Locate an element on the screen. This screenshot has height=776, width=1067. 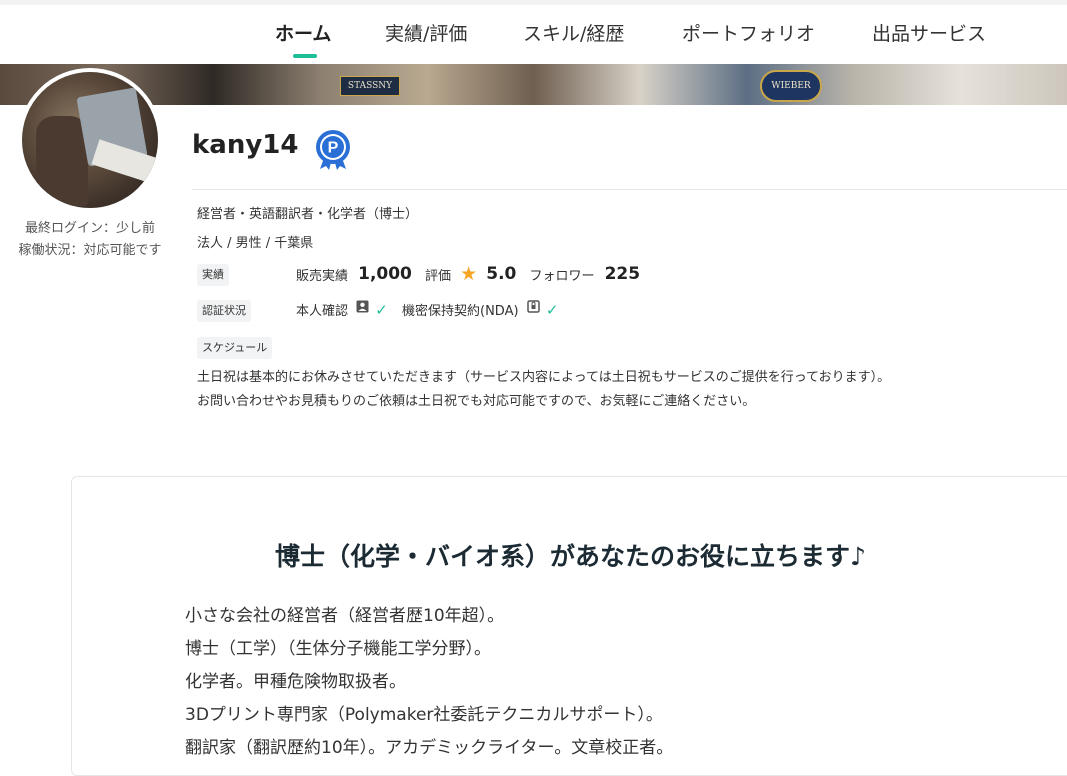
sales-value: 1,000 is located at coordinates (385, 274).